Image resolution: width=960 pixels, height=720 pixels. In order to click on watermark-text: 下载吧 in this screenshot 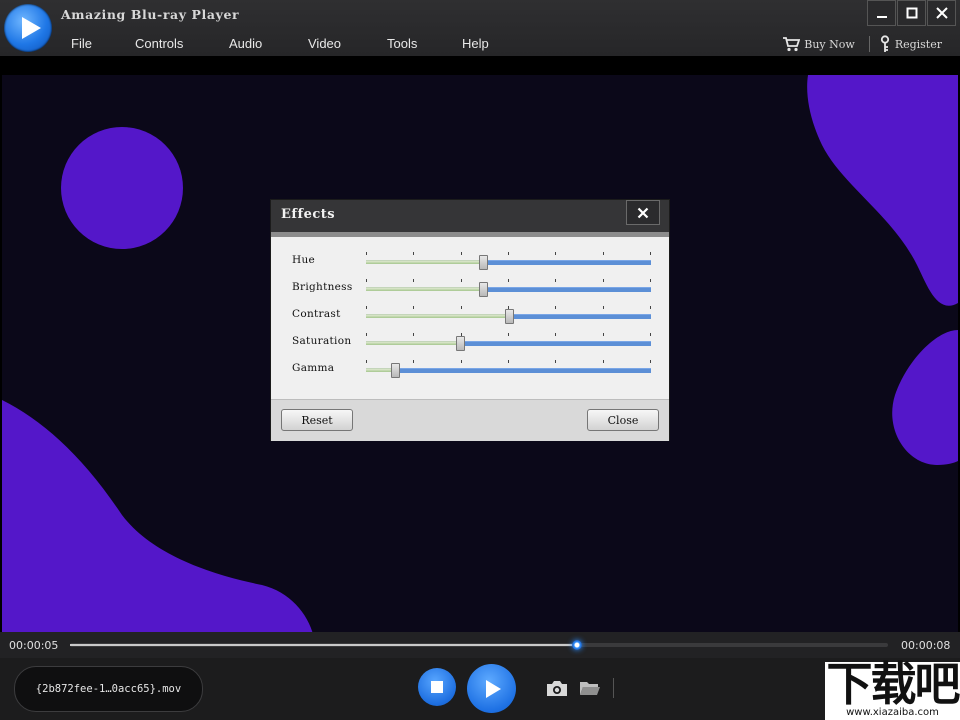, I will do `click(893, 684)`.